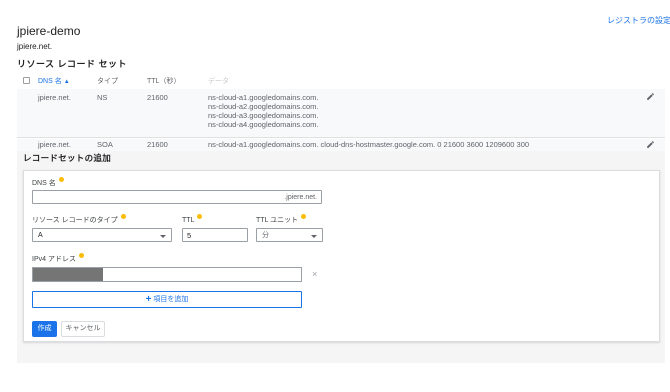 This screenshot has width=670, height=392. I want to click on ttl-input: 5, so click(215, 235).